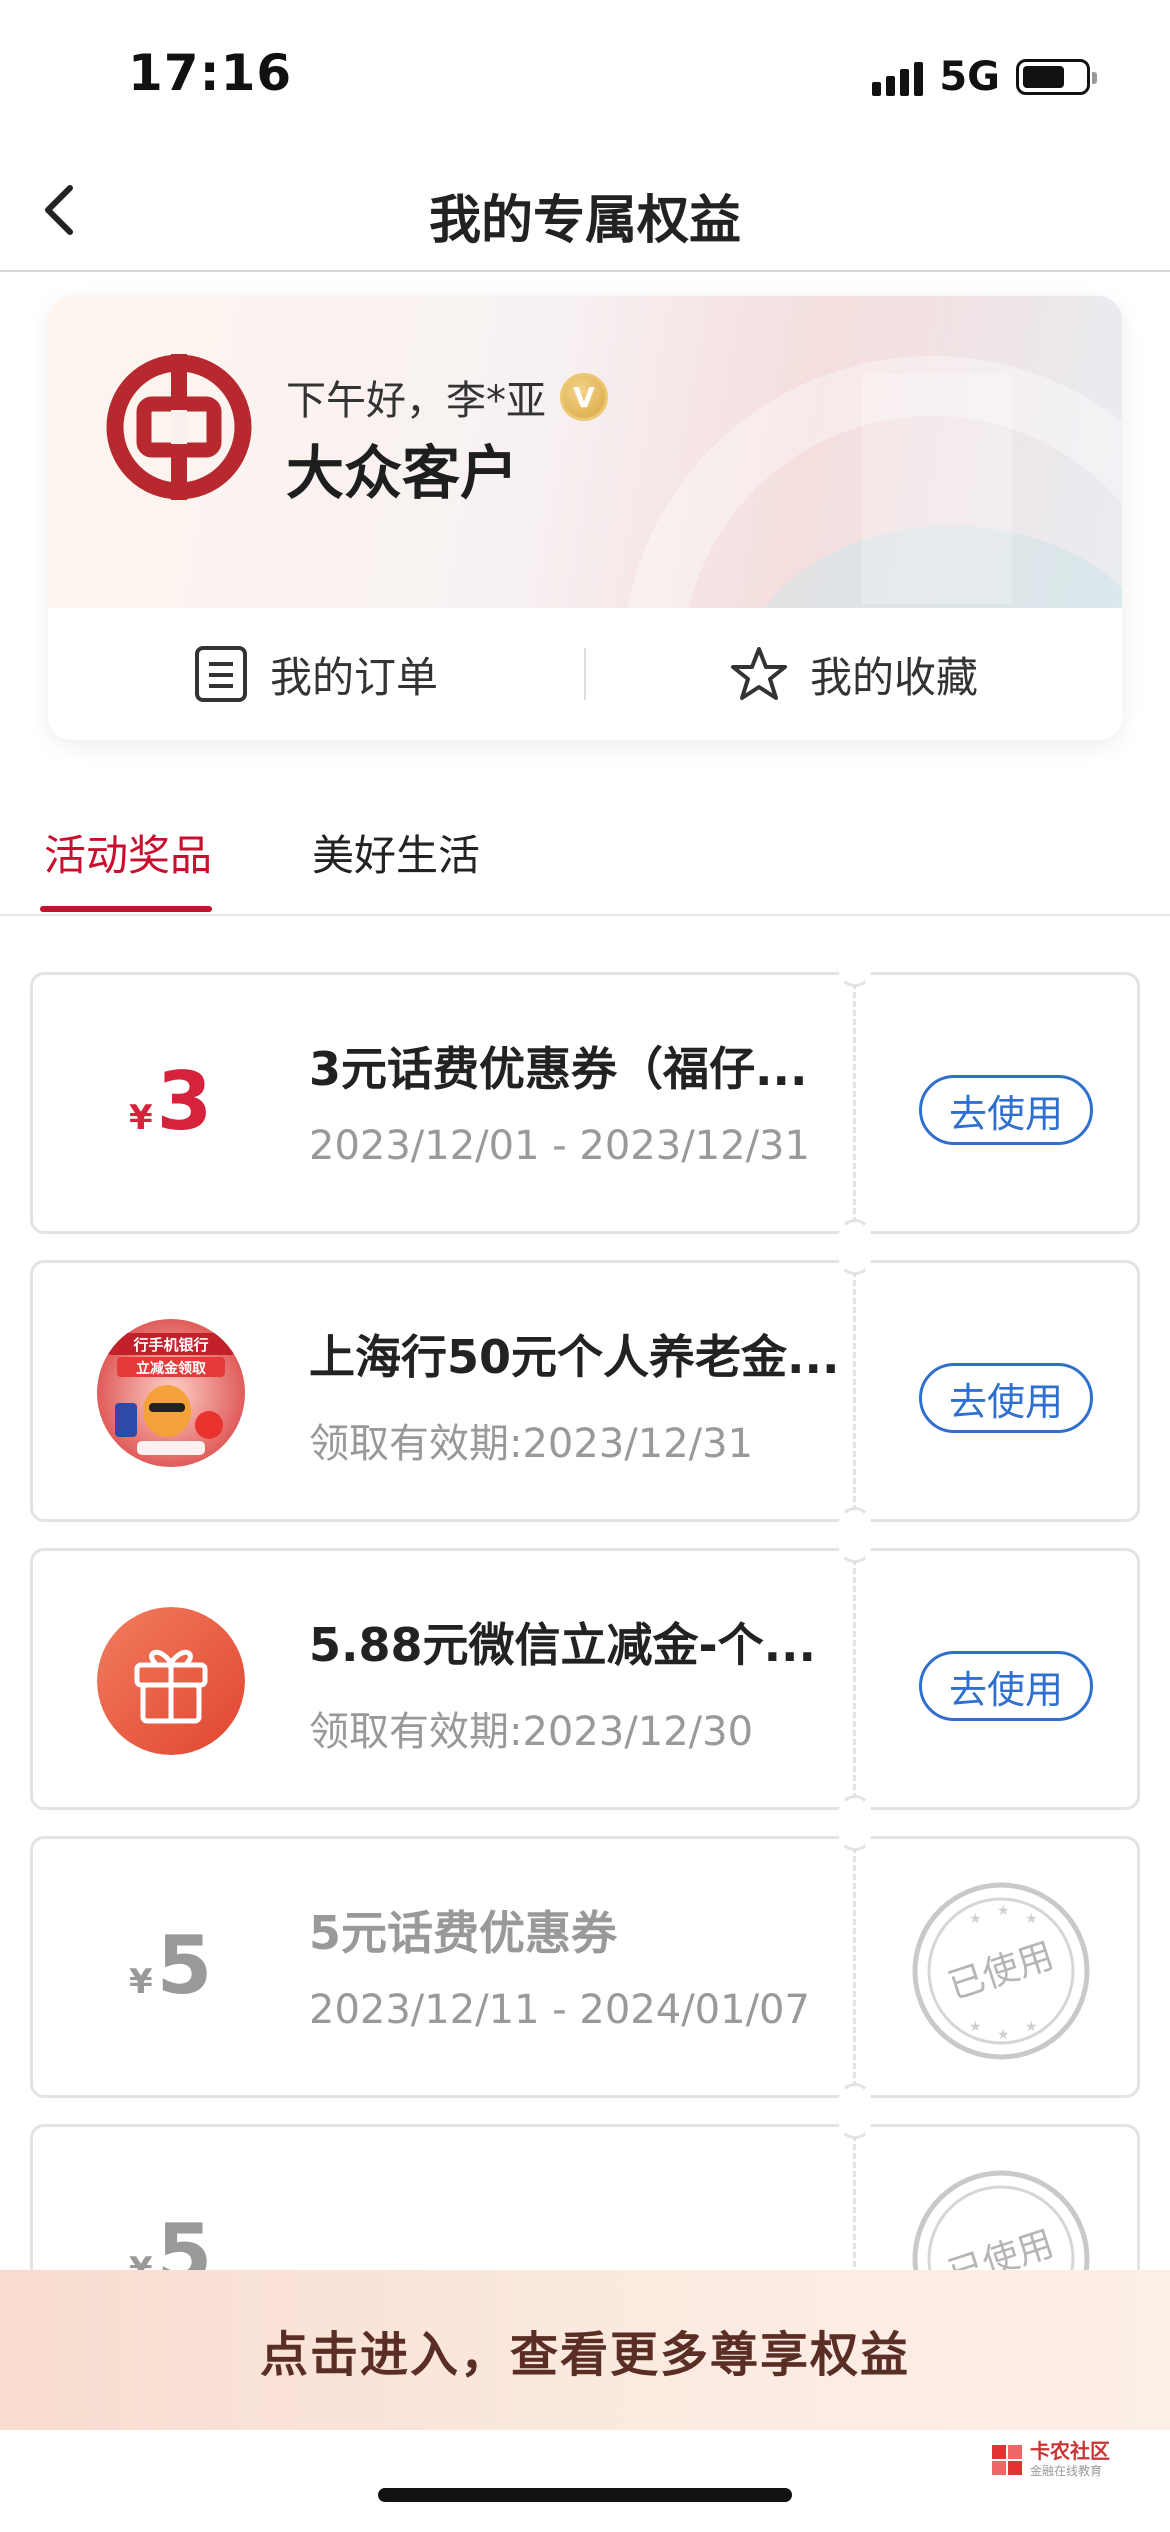 This screenshot has width=1170, height=2532. What do you see at coordinates (1070, 2451) in the screenshot?
I see `watermark-text: 卡农社区` at bounding box center [1070, 2451].